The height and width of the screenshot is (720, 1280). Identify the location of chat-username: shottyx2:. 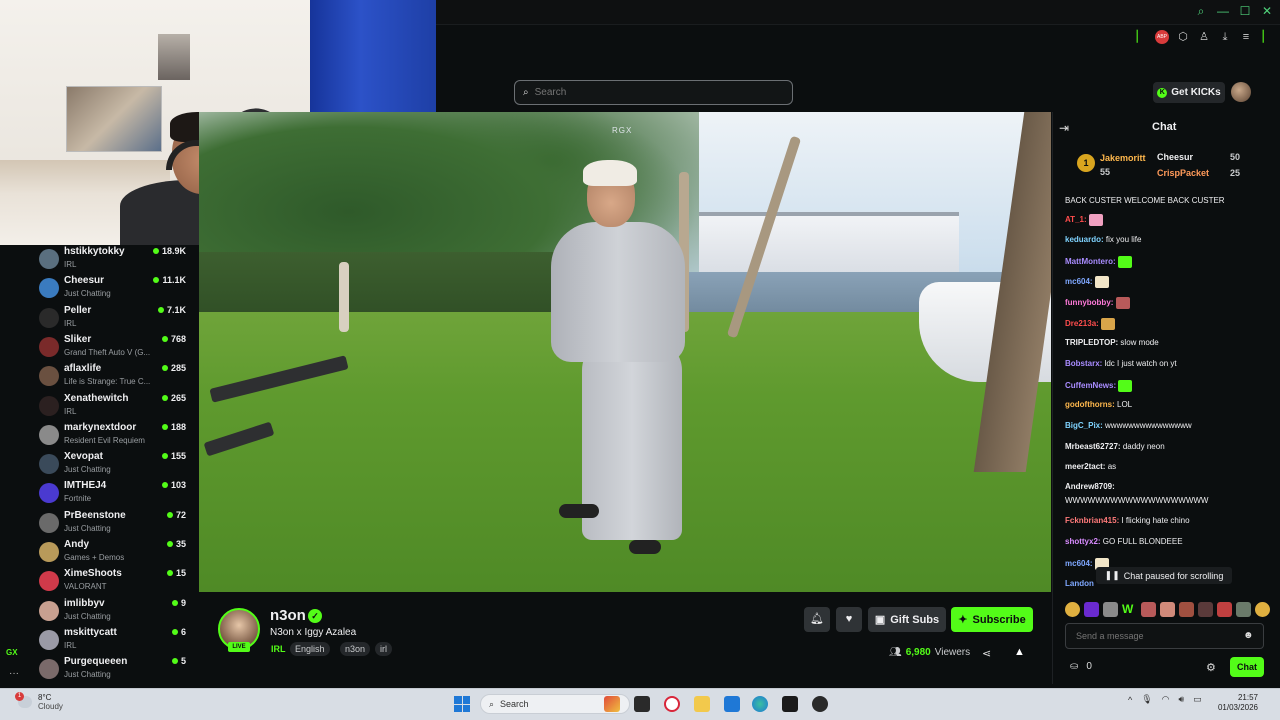
(1083, 541).